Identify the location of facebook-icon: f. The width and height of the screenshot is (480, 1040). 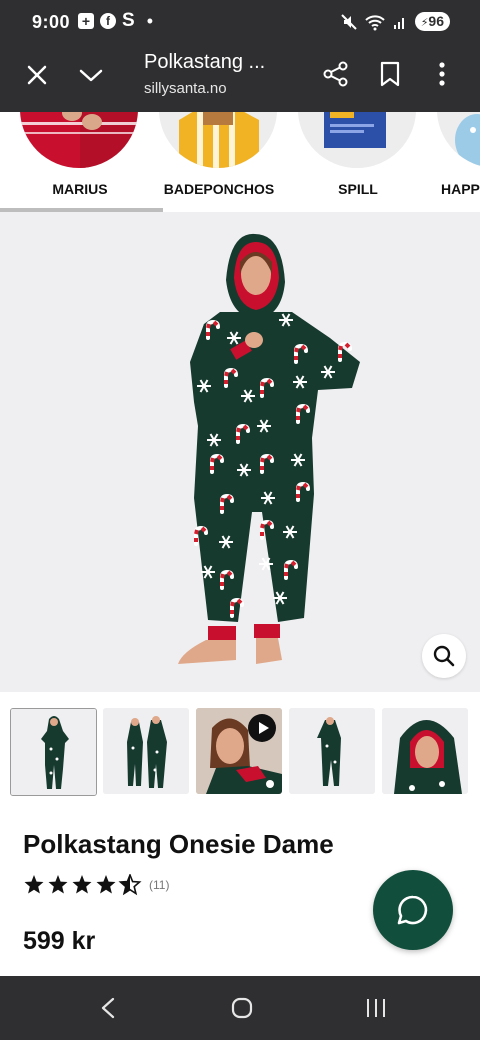
(108, 21).